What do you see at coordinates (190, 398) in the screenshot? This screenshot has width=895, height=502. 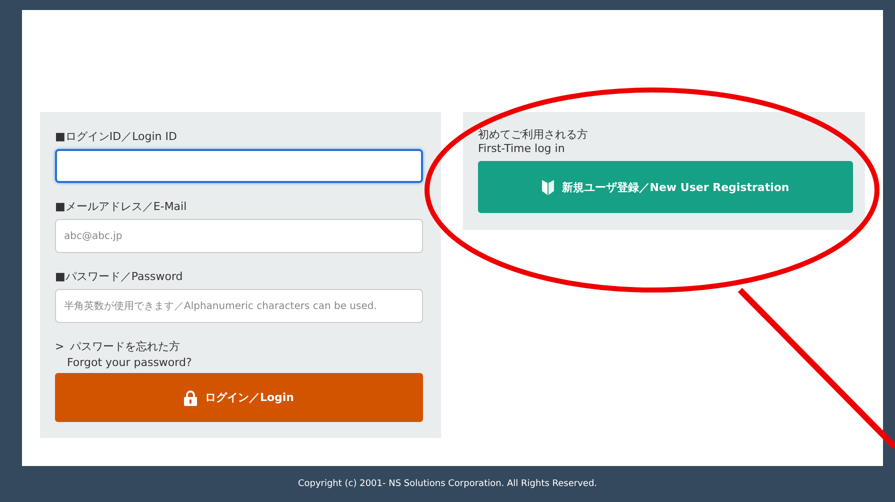 I see `padlock-icon` at bounding box center [190, 398].